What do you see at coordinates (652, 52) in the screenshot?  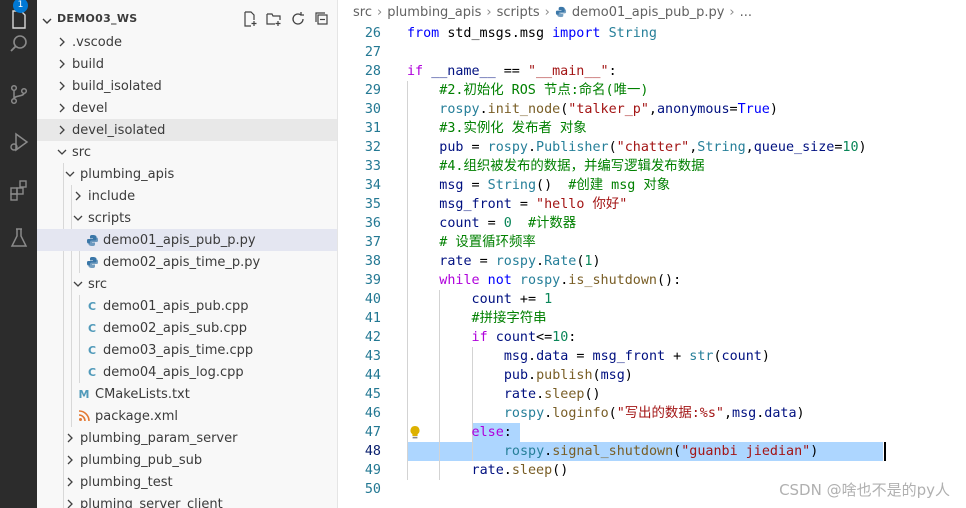 I see `code-line: 27` at bounding box center [652, 52].